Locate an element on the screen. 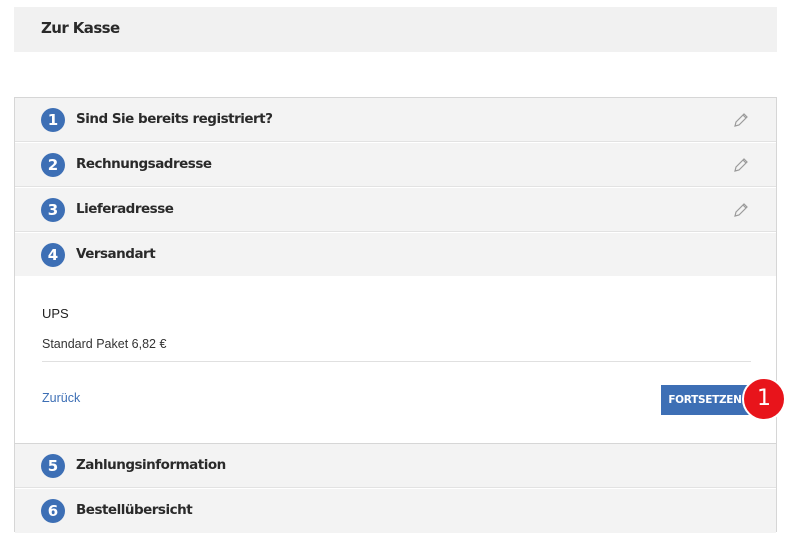 The image size is (788, 543). step-number: 1 is located at coordinates (53, 120).